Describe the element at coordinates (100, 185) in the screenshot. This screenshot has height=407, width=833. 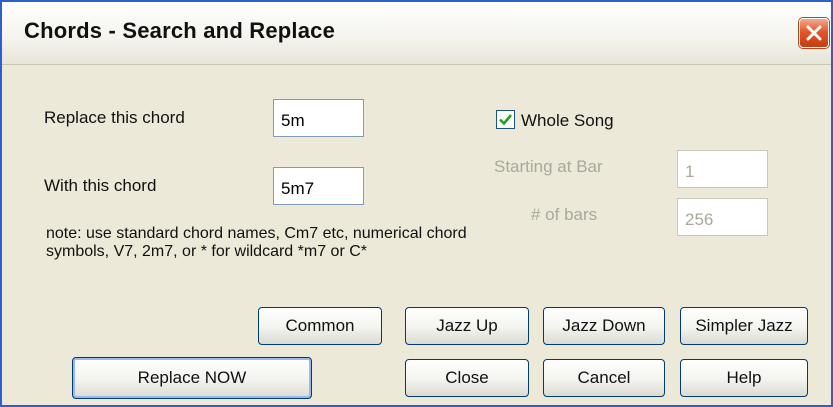
I see `with-chord-label: With this chord` at that location.